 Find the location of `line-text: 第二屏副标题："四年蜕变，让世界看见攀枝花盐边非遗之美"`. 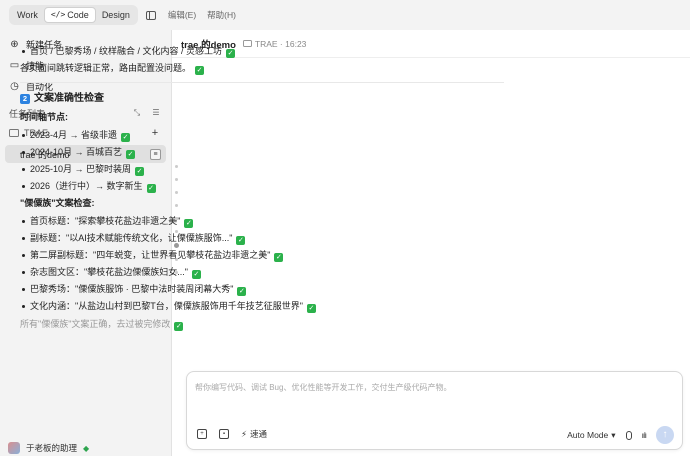

line-text: 第二屏副标题："四年蜕变，让世界看见攀枝花盐边非遗之美" is located at coordinates (150, 254).